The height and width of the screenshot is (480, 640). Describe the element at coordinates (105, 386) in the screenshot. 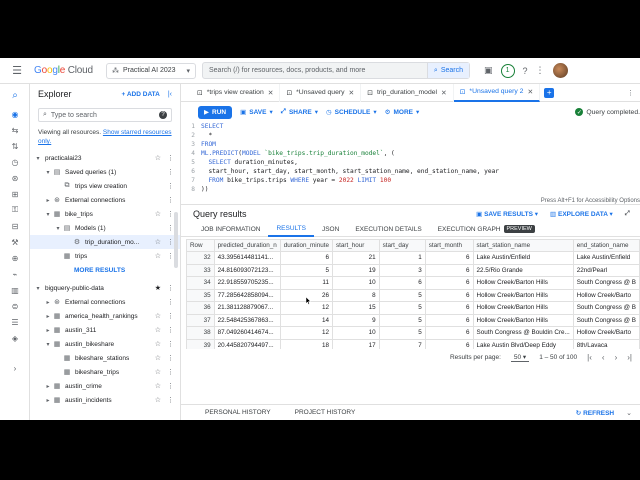

I see `tree-item: ▸ ▦ austin_crime ☆ ⋮` at that location.